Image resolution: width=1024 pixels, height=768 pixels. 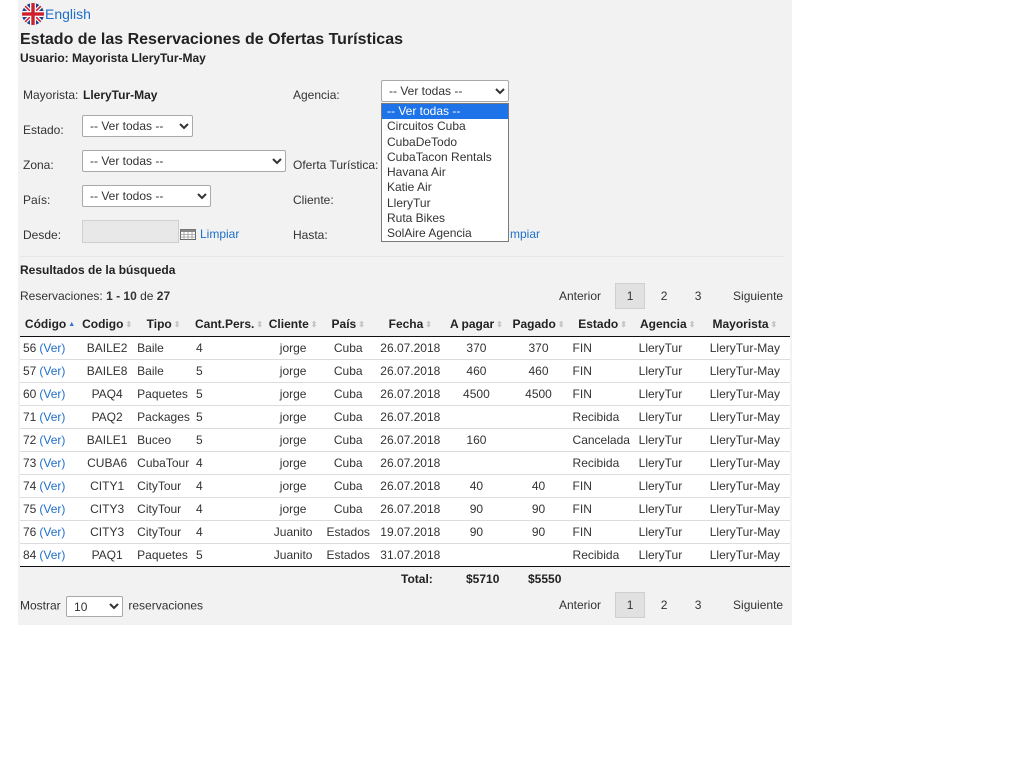 What do you see at coordinates (107, 532) in the screenshot?
I see `table-cell: CITY3` at bounding box center [107, 532].